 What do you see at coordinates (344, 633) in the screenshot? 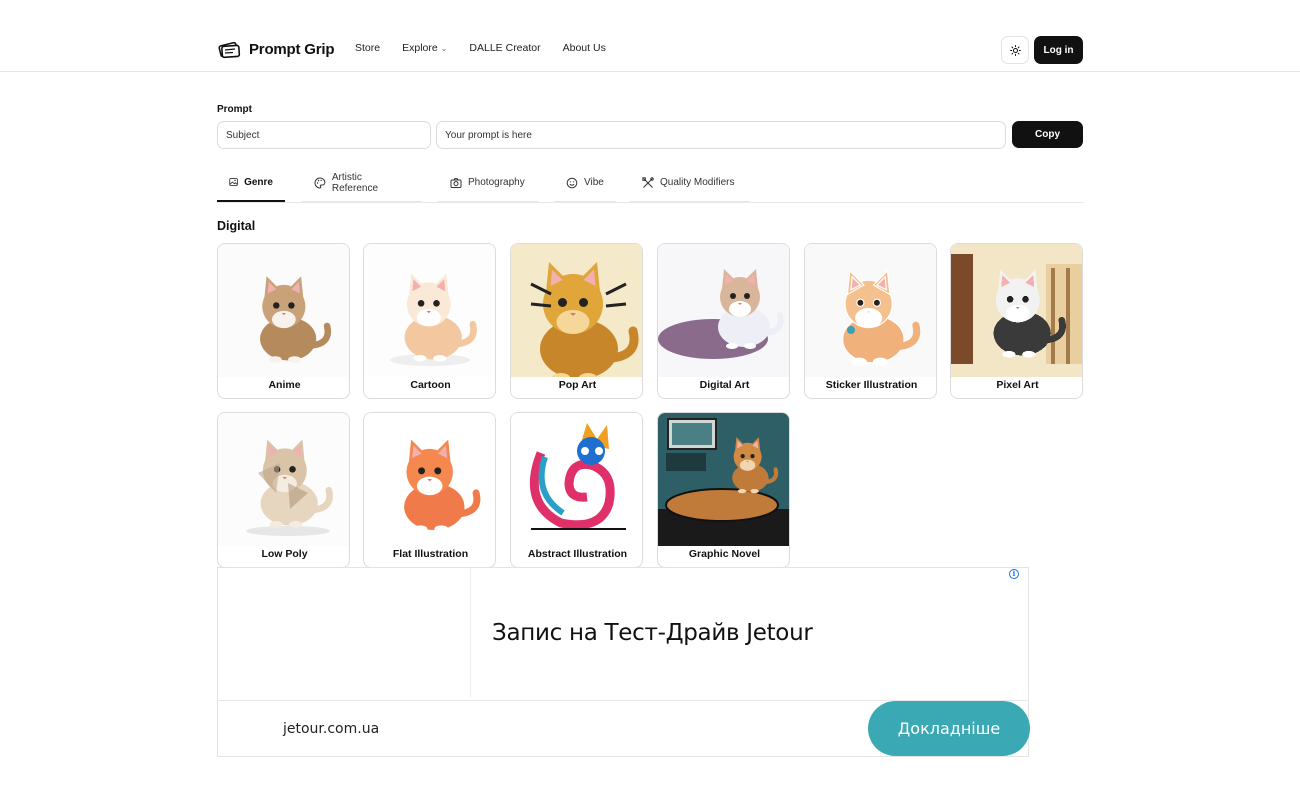
I see `ad-image` at bounding box center [344, 633].